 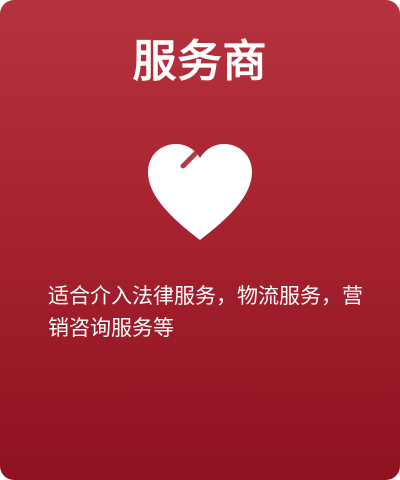 I want to click on heart-icon, so click(x=200, y=191).